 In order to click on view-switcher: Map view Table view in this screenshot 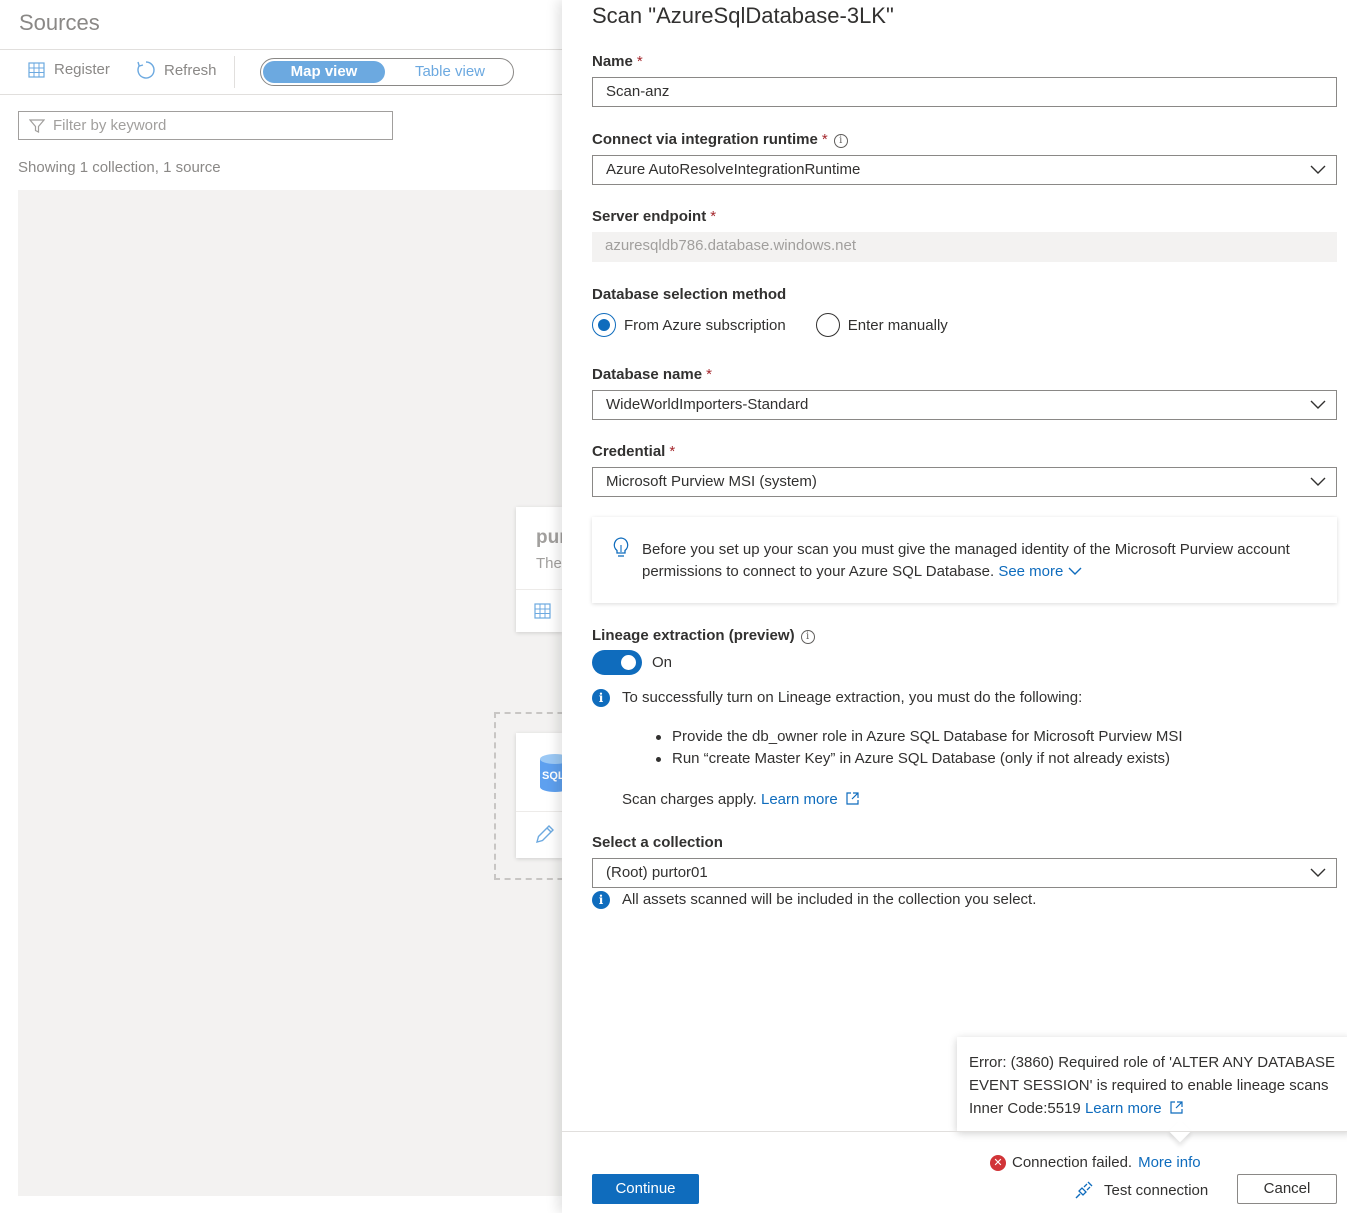, I will do `click(387, 72)`.